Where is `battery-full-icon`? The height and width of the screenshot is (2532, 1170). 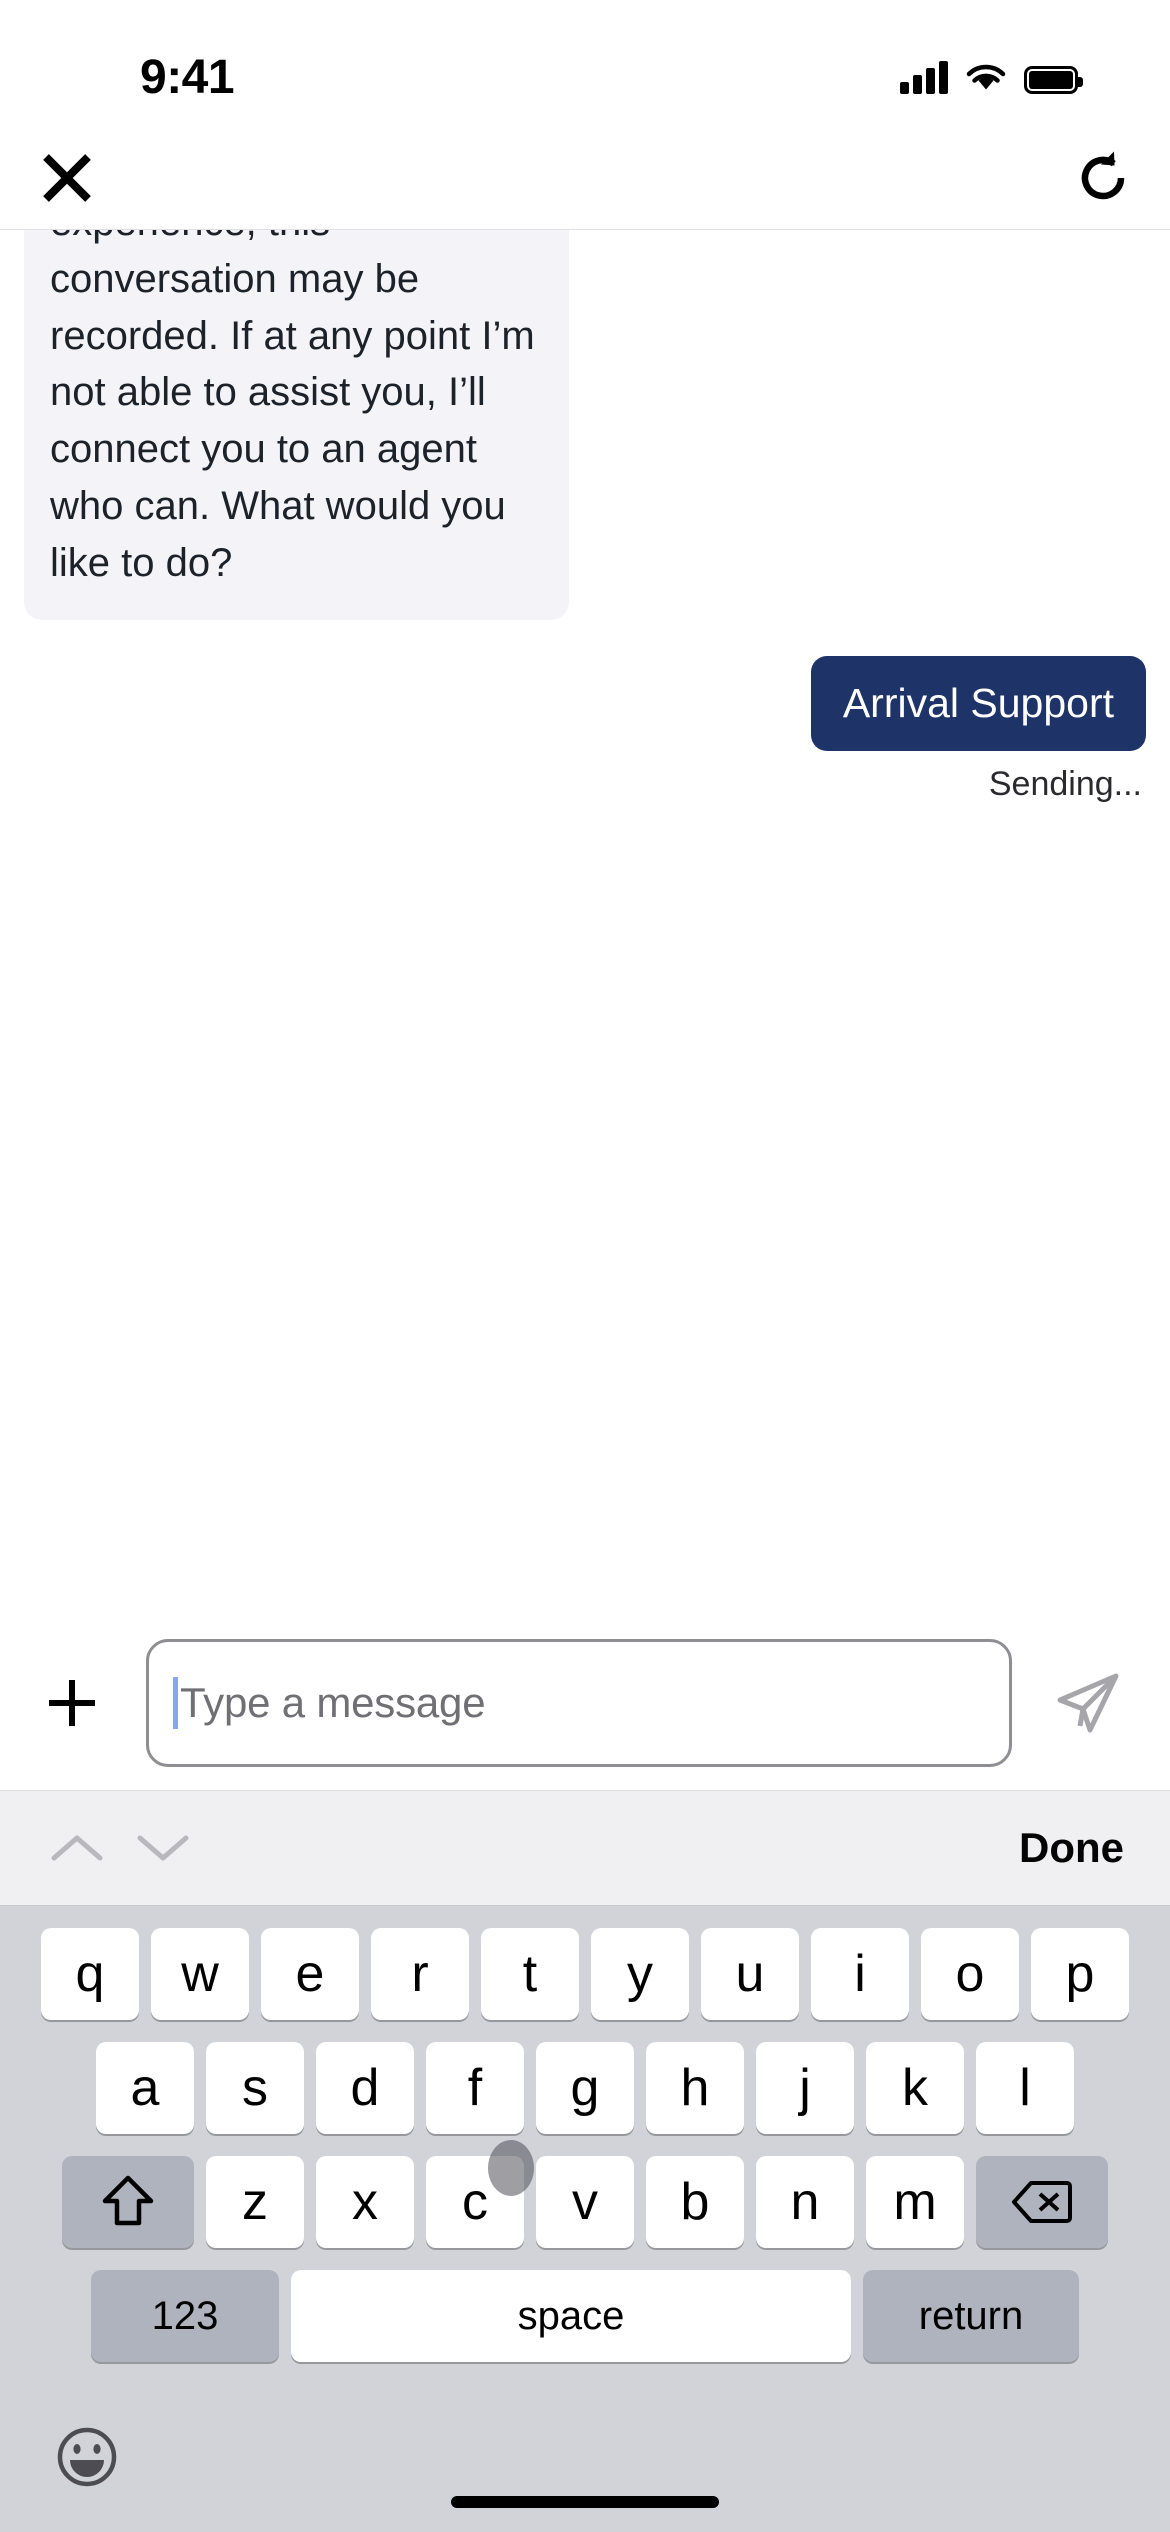
battery-full-icon is located at coordinates (1053, 80).